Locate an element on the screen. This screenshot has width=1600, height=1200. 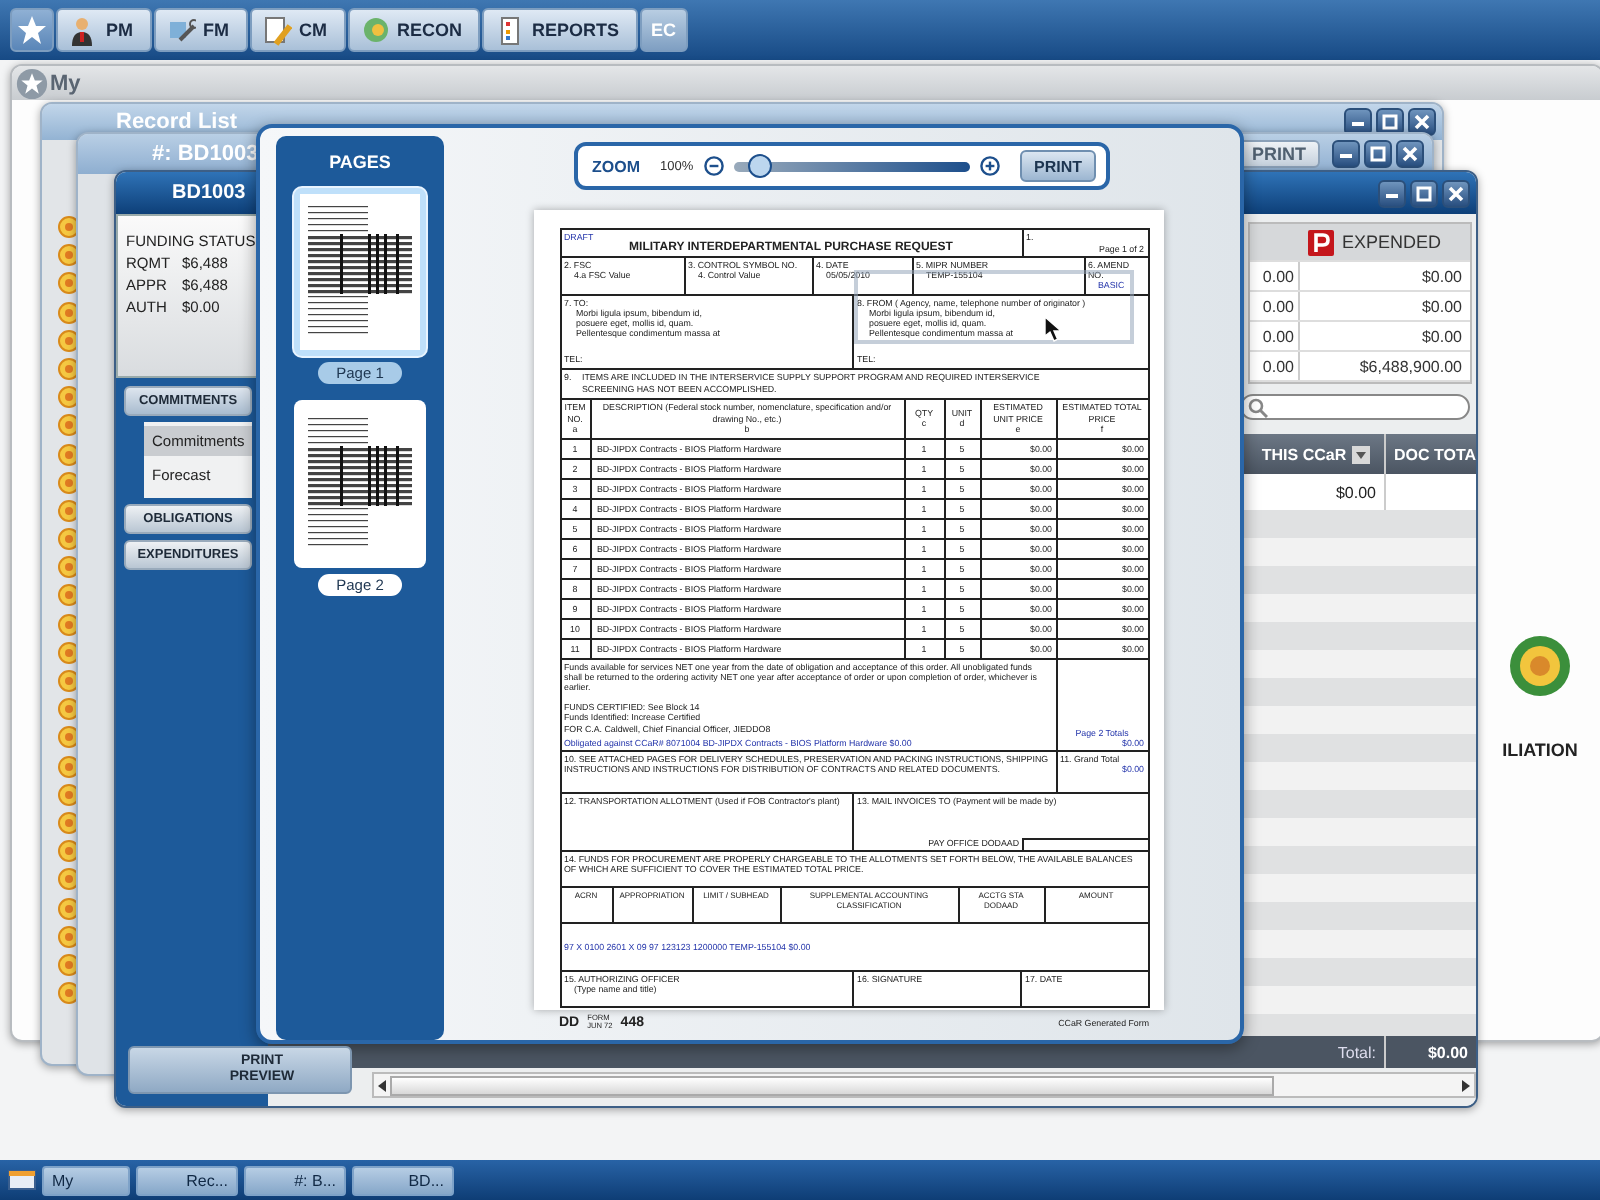
minus-icon is located at coordinates (713, 166).